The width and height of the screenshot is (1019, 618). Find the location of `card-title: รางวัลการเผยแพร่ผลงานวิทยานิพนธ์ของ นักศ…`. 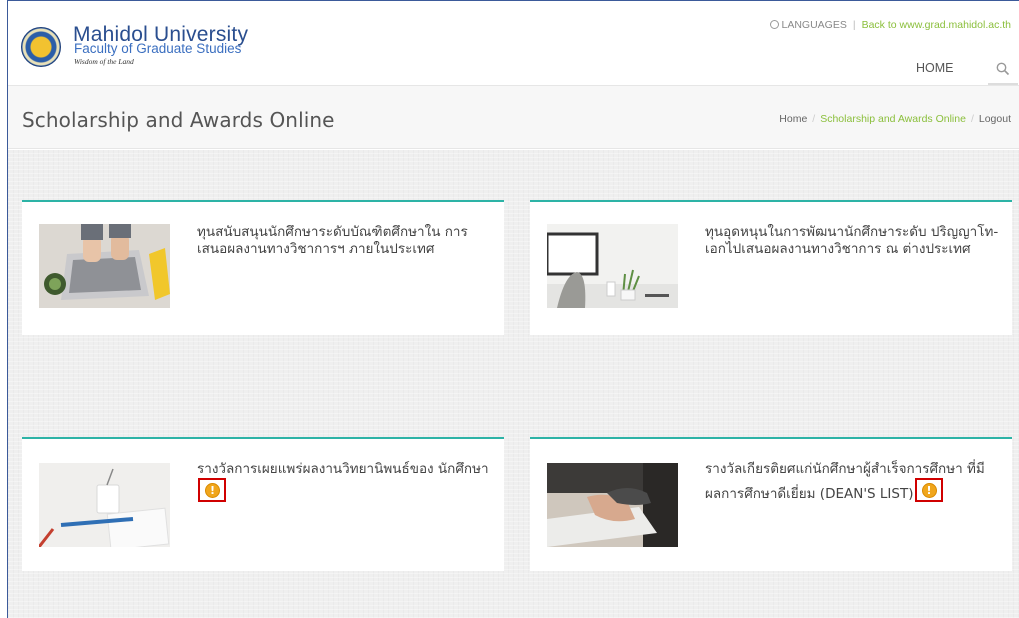

card-title: รางวัลการเผยแพร่ผลงานวิทยานิพนธ์ของ นักศ… is located at coordinates (344, 482).